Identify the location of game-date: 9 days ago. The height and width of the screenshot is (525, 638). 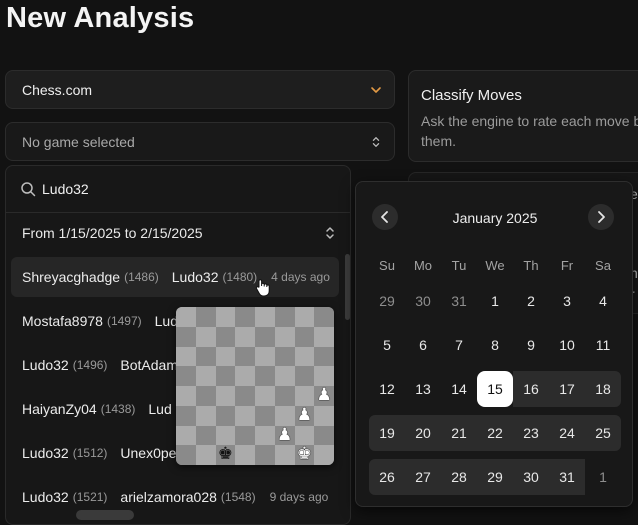
(299, 497).